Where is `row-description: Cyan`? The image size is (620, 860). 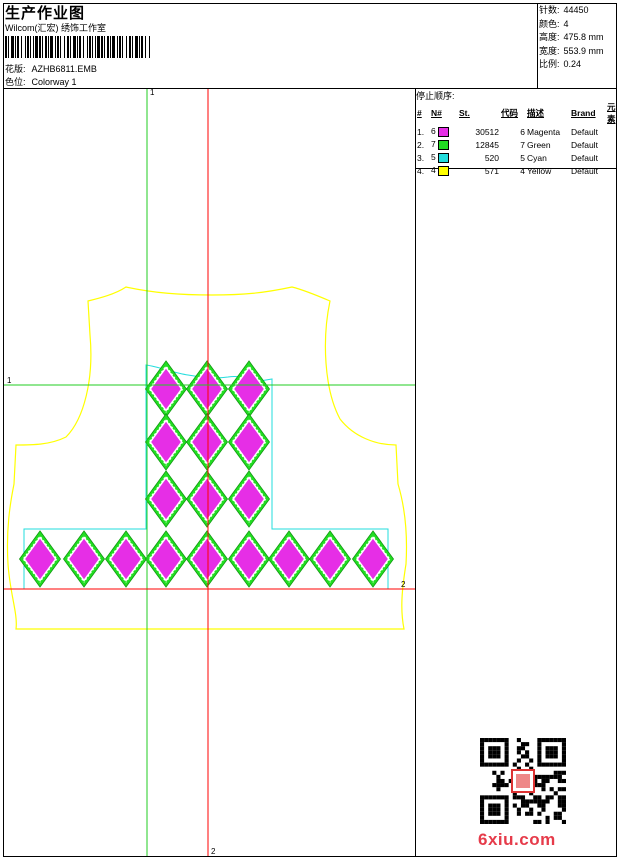
row-description: Cyan is located at coordinates (537, 157).